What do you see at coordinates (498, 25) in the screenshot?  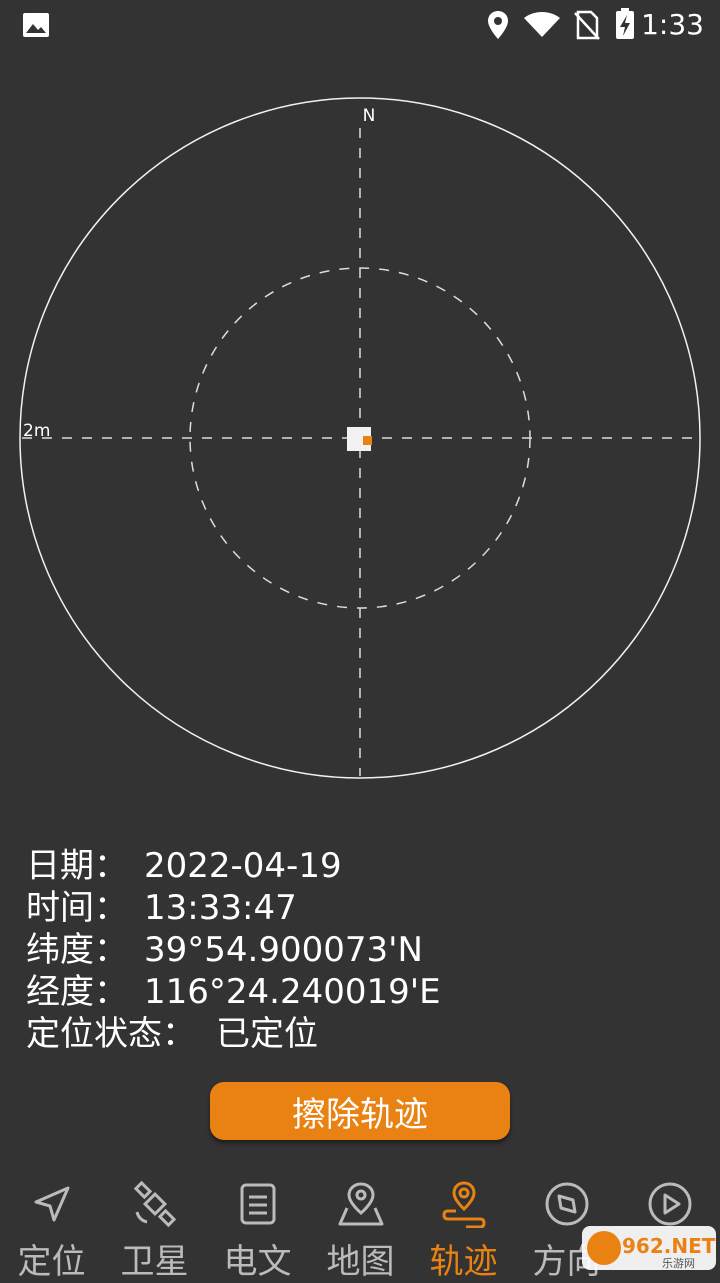 I see `location-pin-icon` at bounding box center [498, 25].